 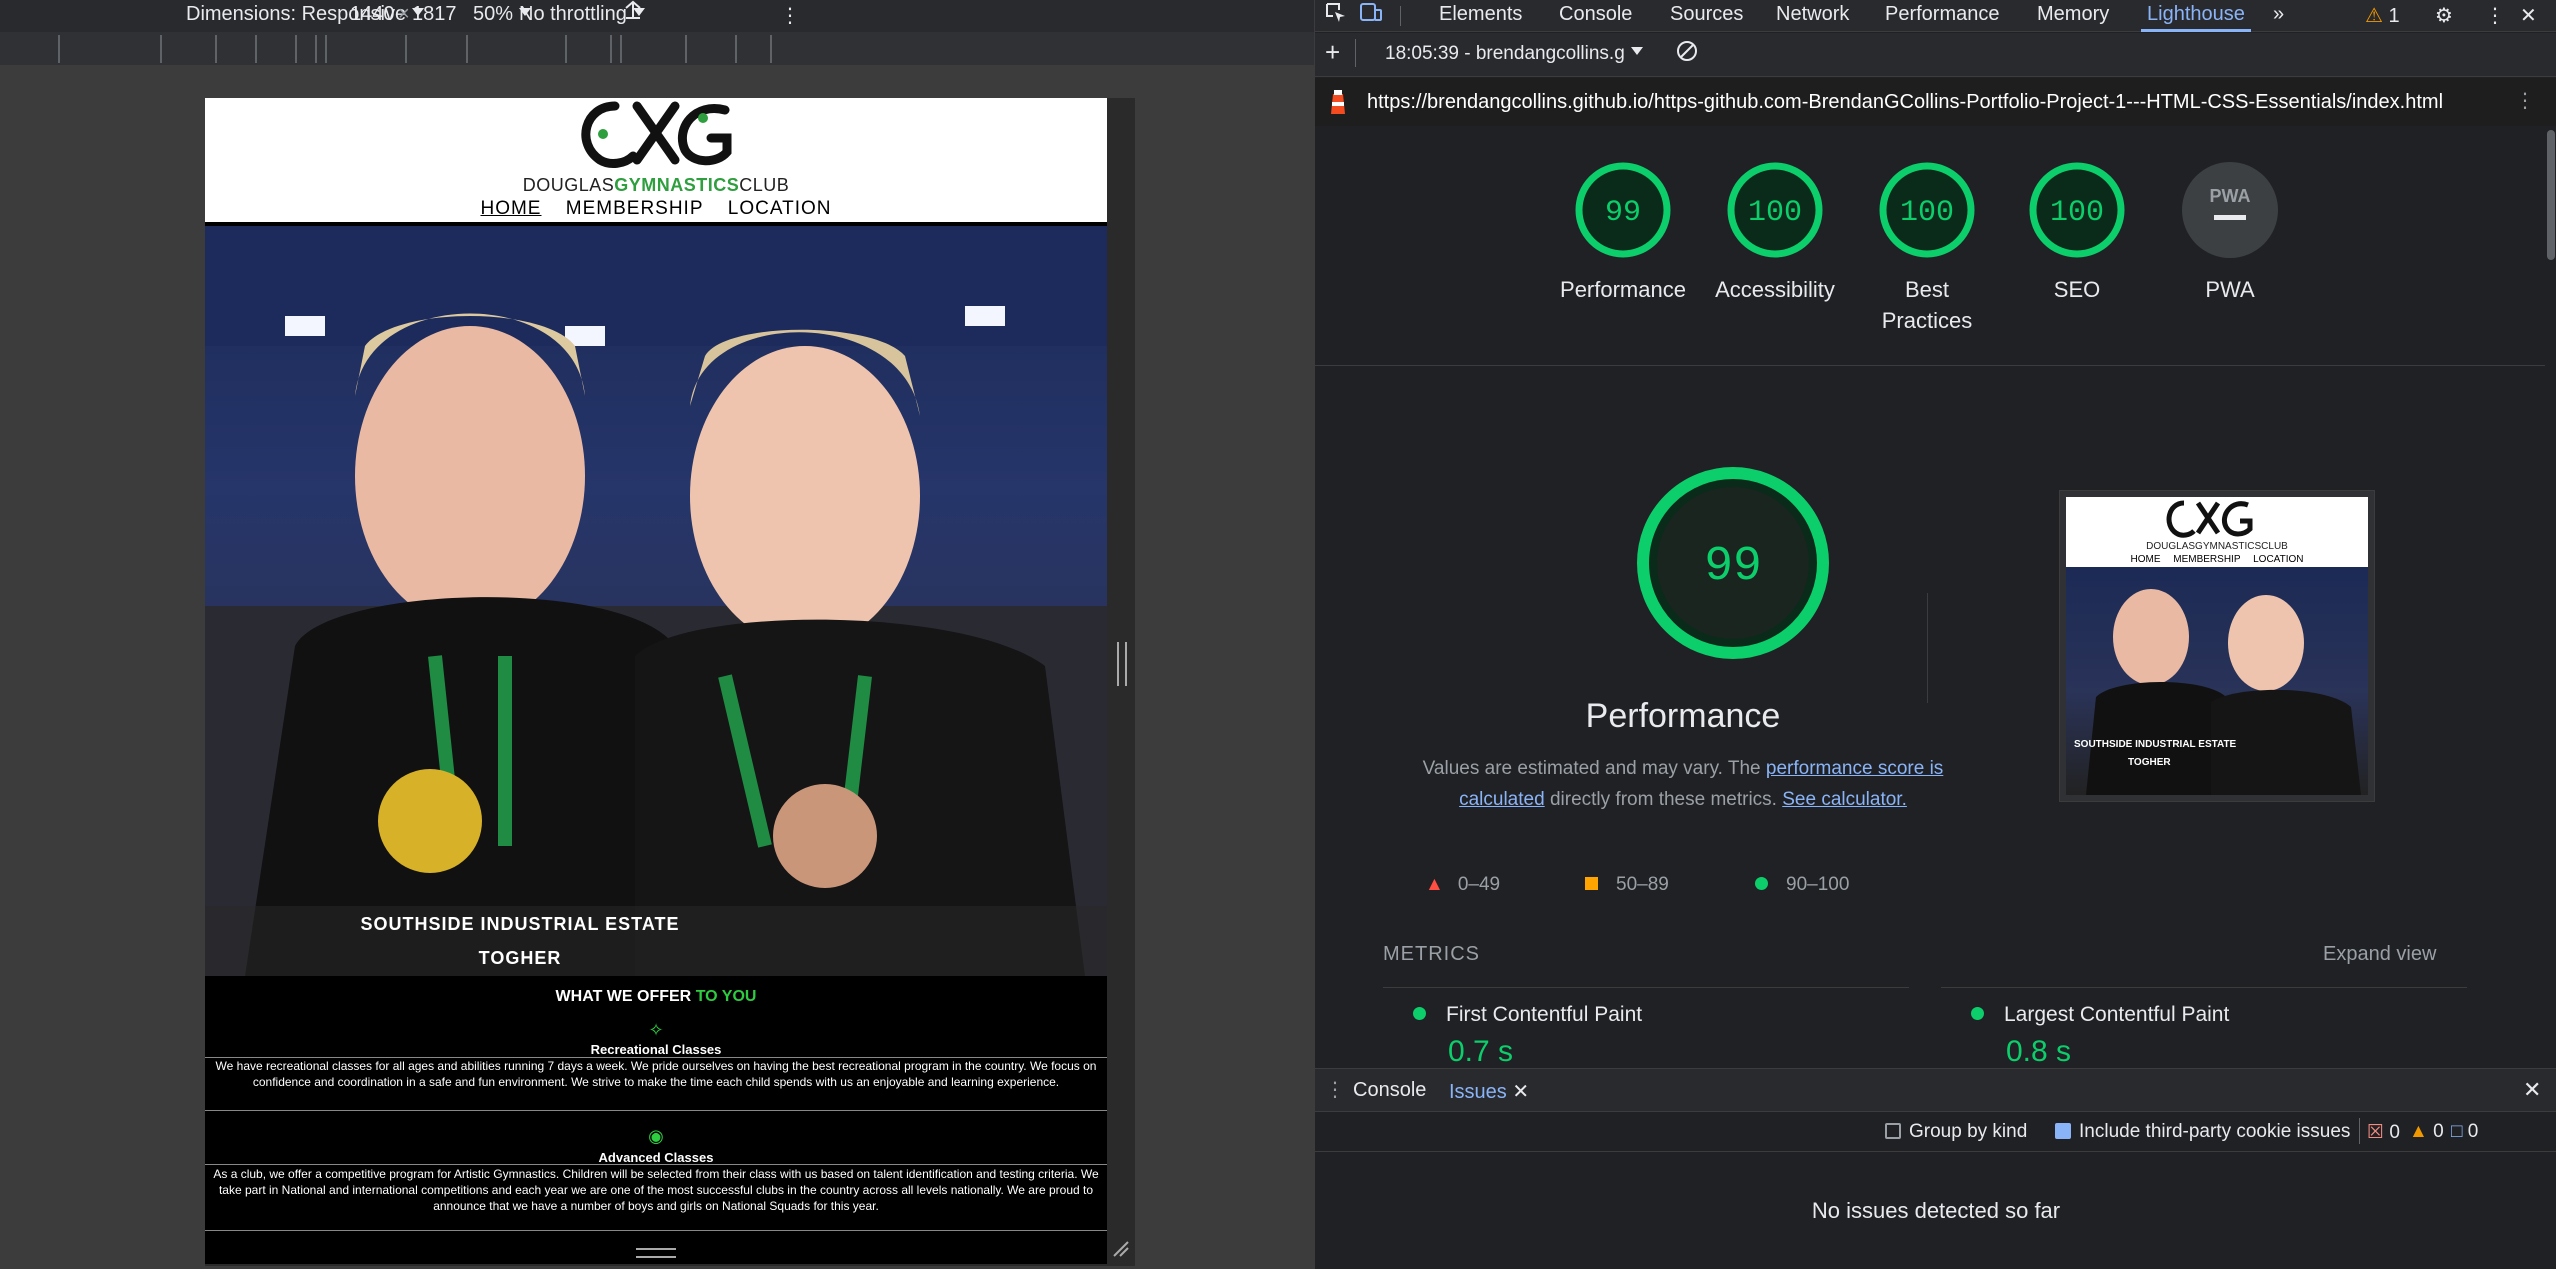 What do you see at coordinates (1706, 14) in the screenshot?
I see `tab-sources: Sources` at bounding box center [1706, 14].